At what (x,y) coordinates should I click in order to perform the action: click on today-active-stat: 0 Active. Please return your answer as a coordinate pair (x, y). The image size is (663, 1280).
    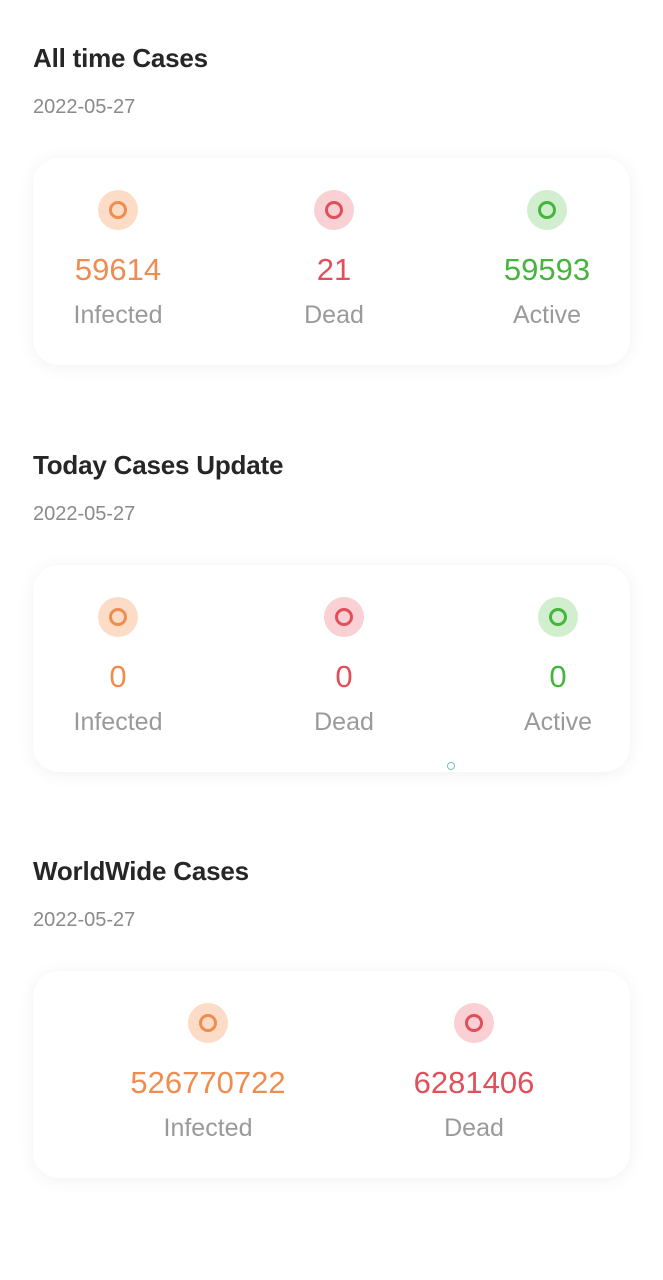
    Looking at the image, I should click on (558, 668).